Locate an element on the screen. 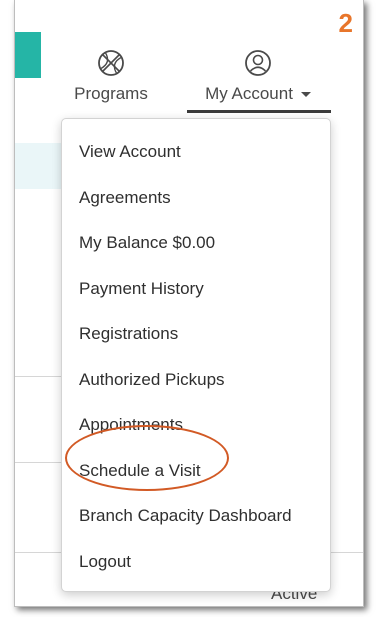 The height and width of the screenshot is (617, 377). menu-item-payment-history: Payment History is located at coordinates (196, 289).